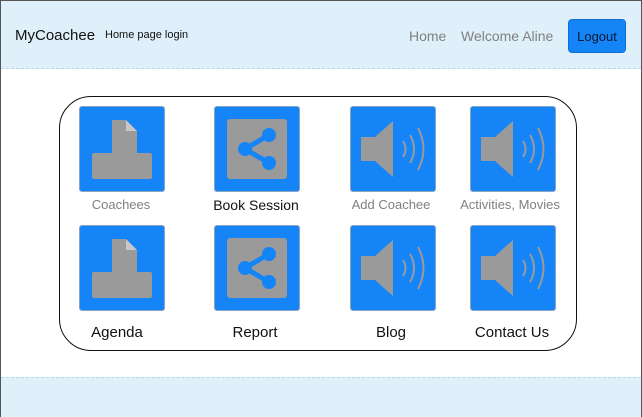 This screenshot has width=642, height=417. I want to click on report-tile, so click(257, 268).